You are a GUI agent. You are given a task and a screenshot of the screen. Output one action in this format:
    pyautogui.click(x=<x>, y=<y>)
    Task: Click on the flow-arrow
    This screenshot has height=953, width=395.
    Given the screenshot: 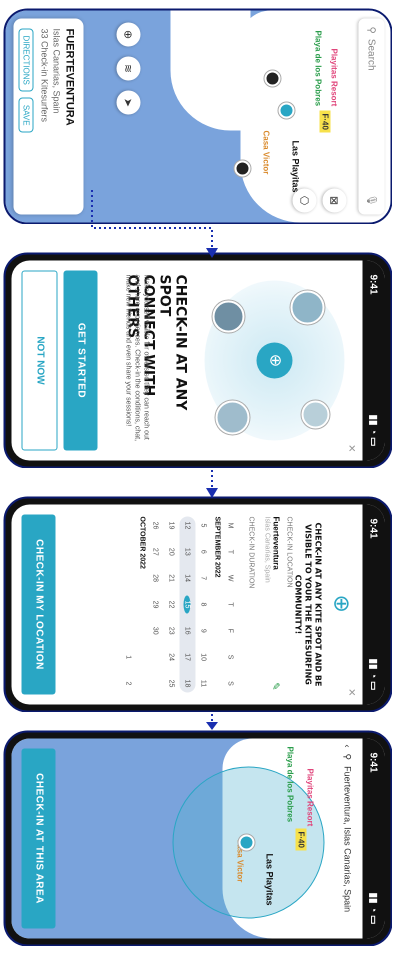 What is the action you would take?
    pyautogui.click(x=152, y=220)
    